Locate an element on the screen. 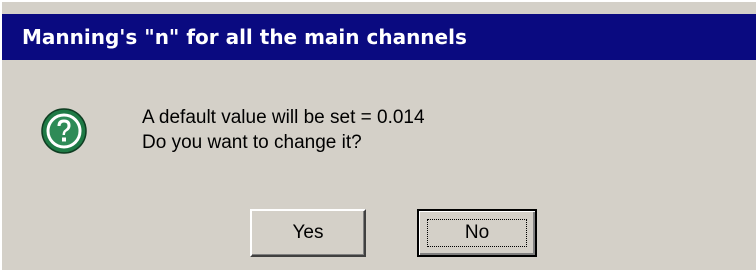 The width and height of the screenshot is (756, 270). message-line-question: Do you want to change it? is located at coordinates (252, 142).